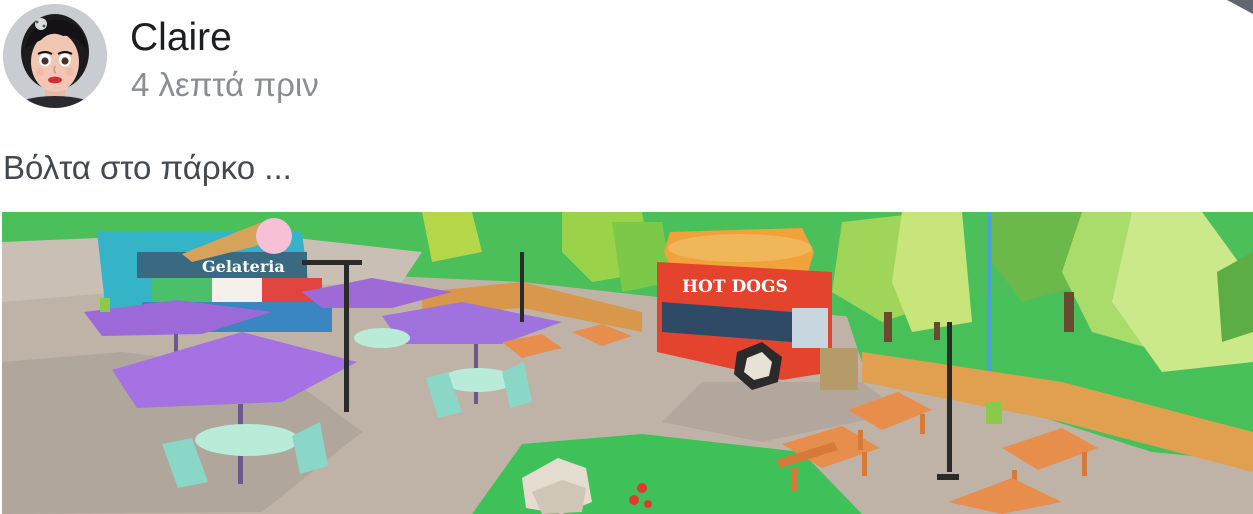 Image resolution: width=1253 pixels, height=514 pixels. I want to click on avatar-icon, so click(55, 56).